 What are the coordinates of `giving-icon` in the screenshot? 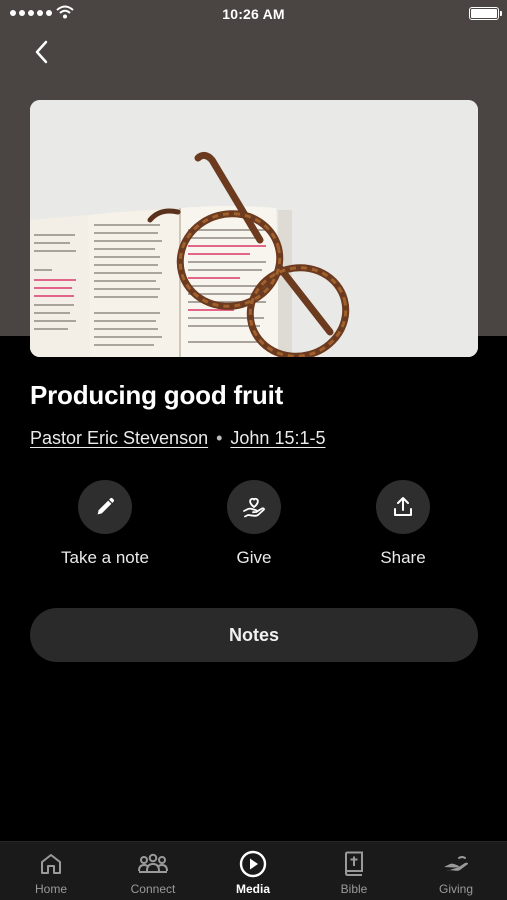 It's located at (456, 864).